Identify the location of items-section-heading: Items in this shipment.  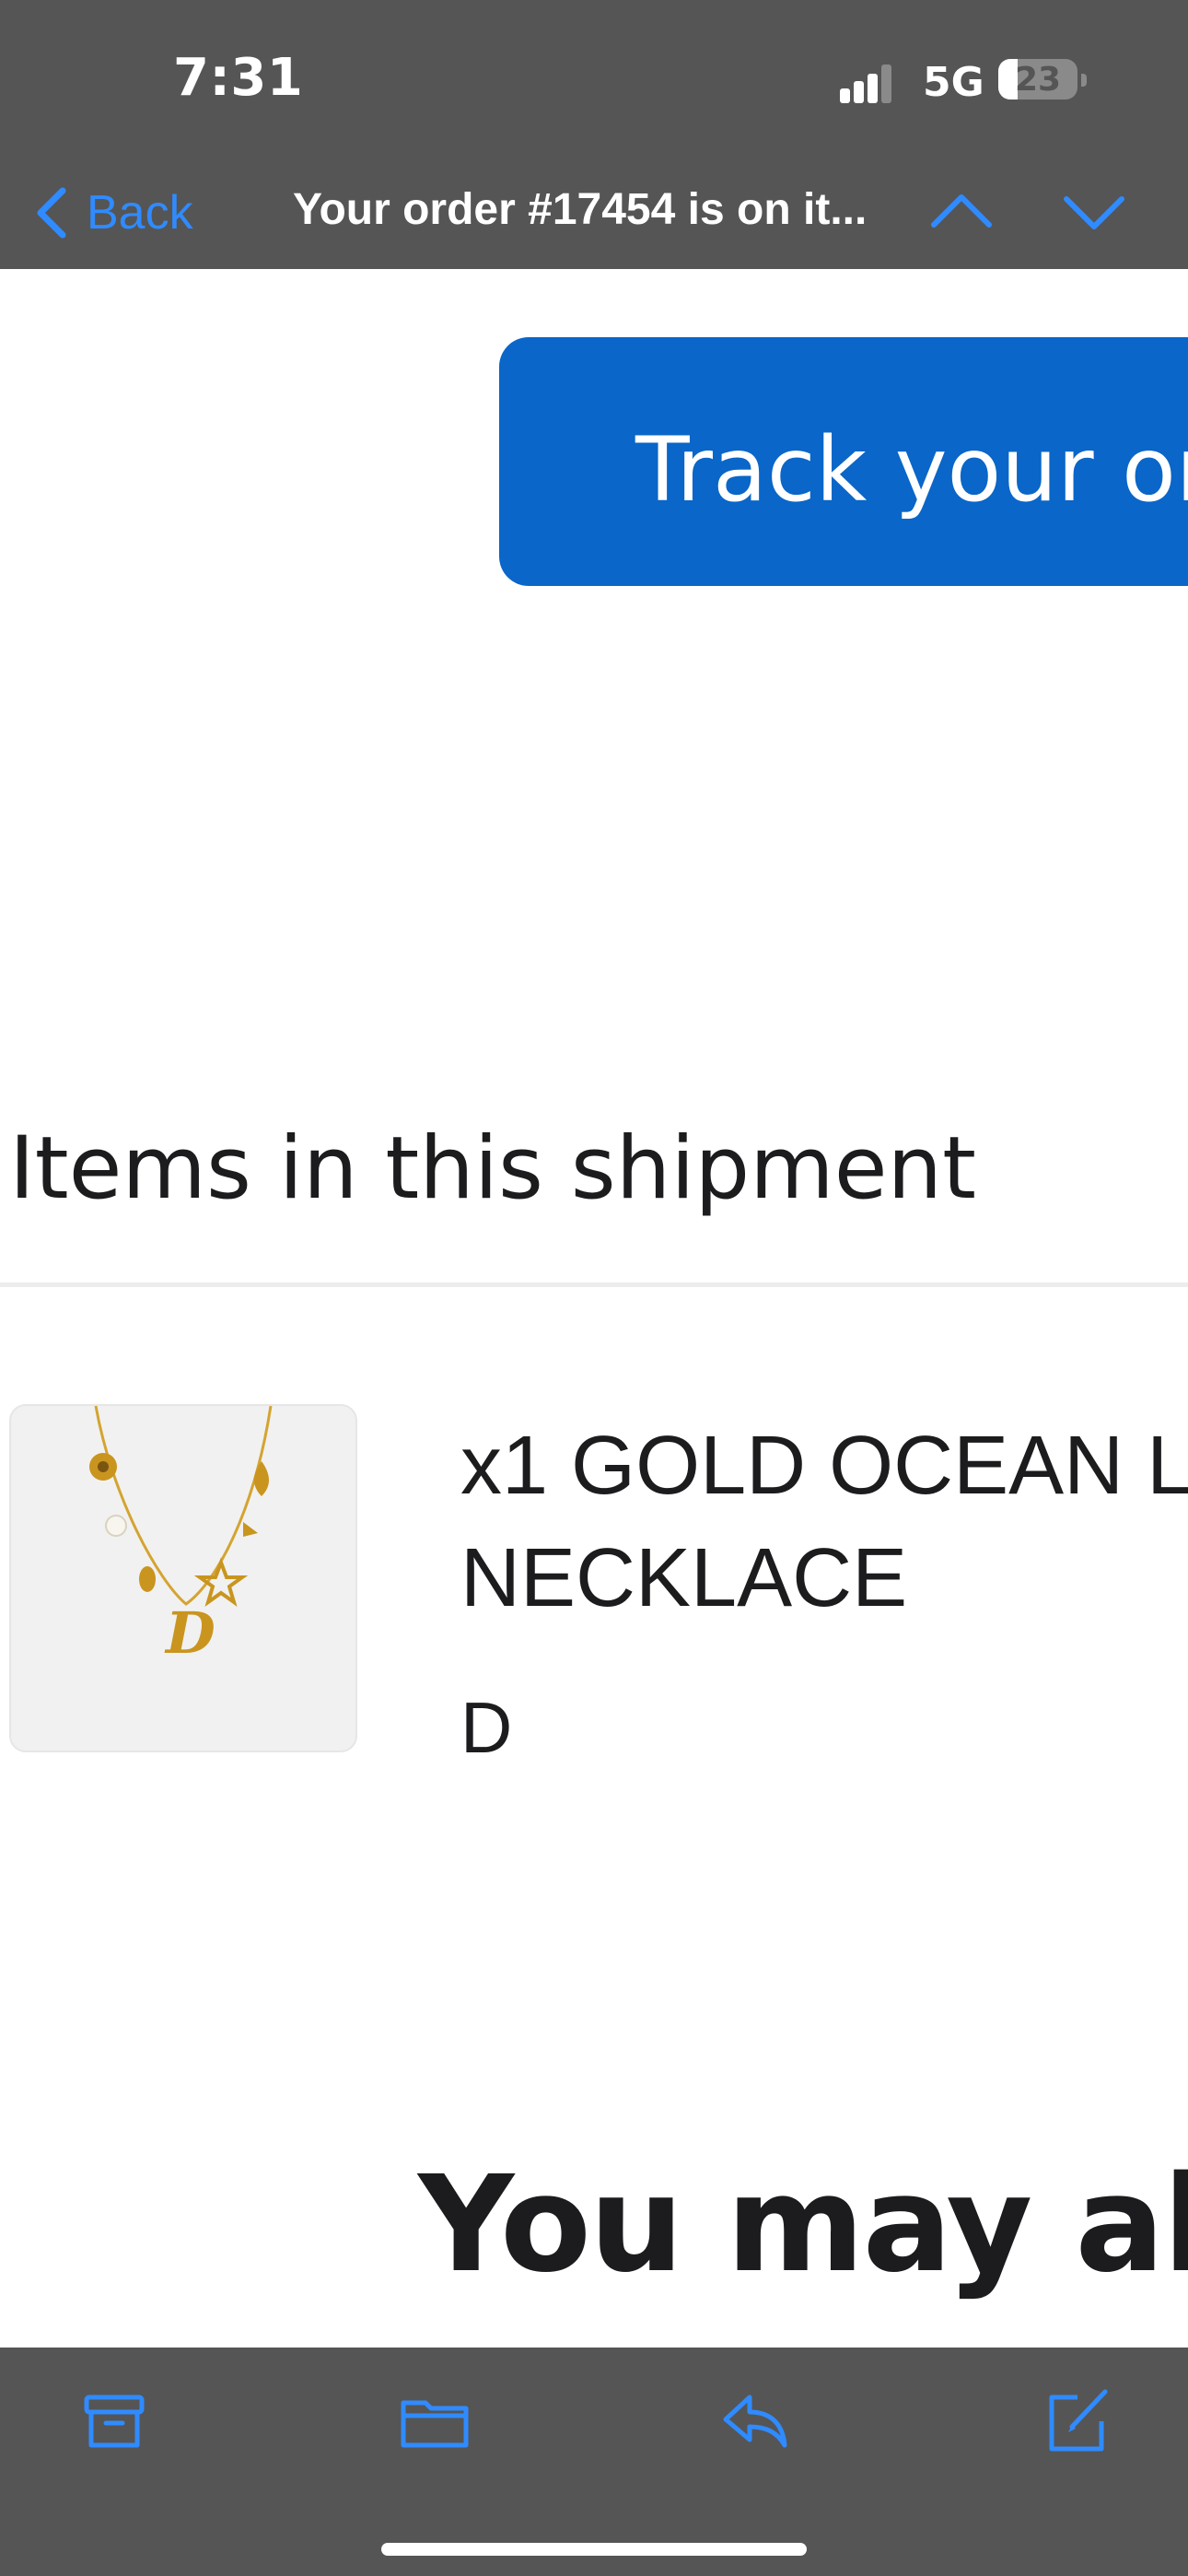
(493, 1168).